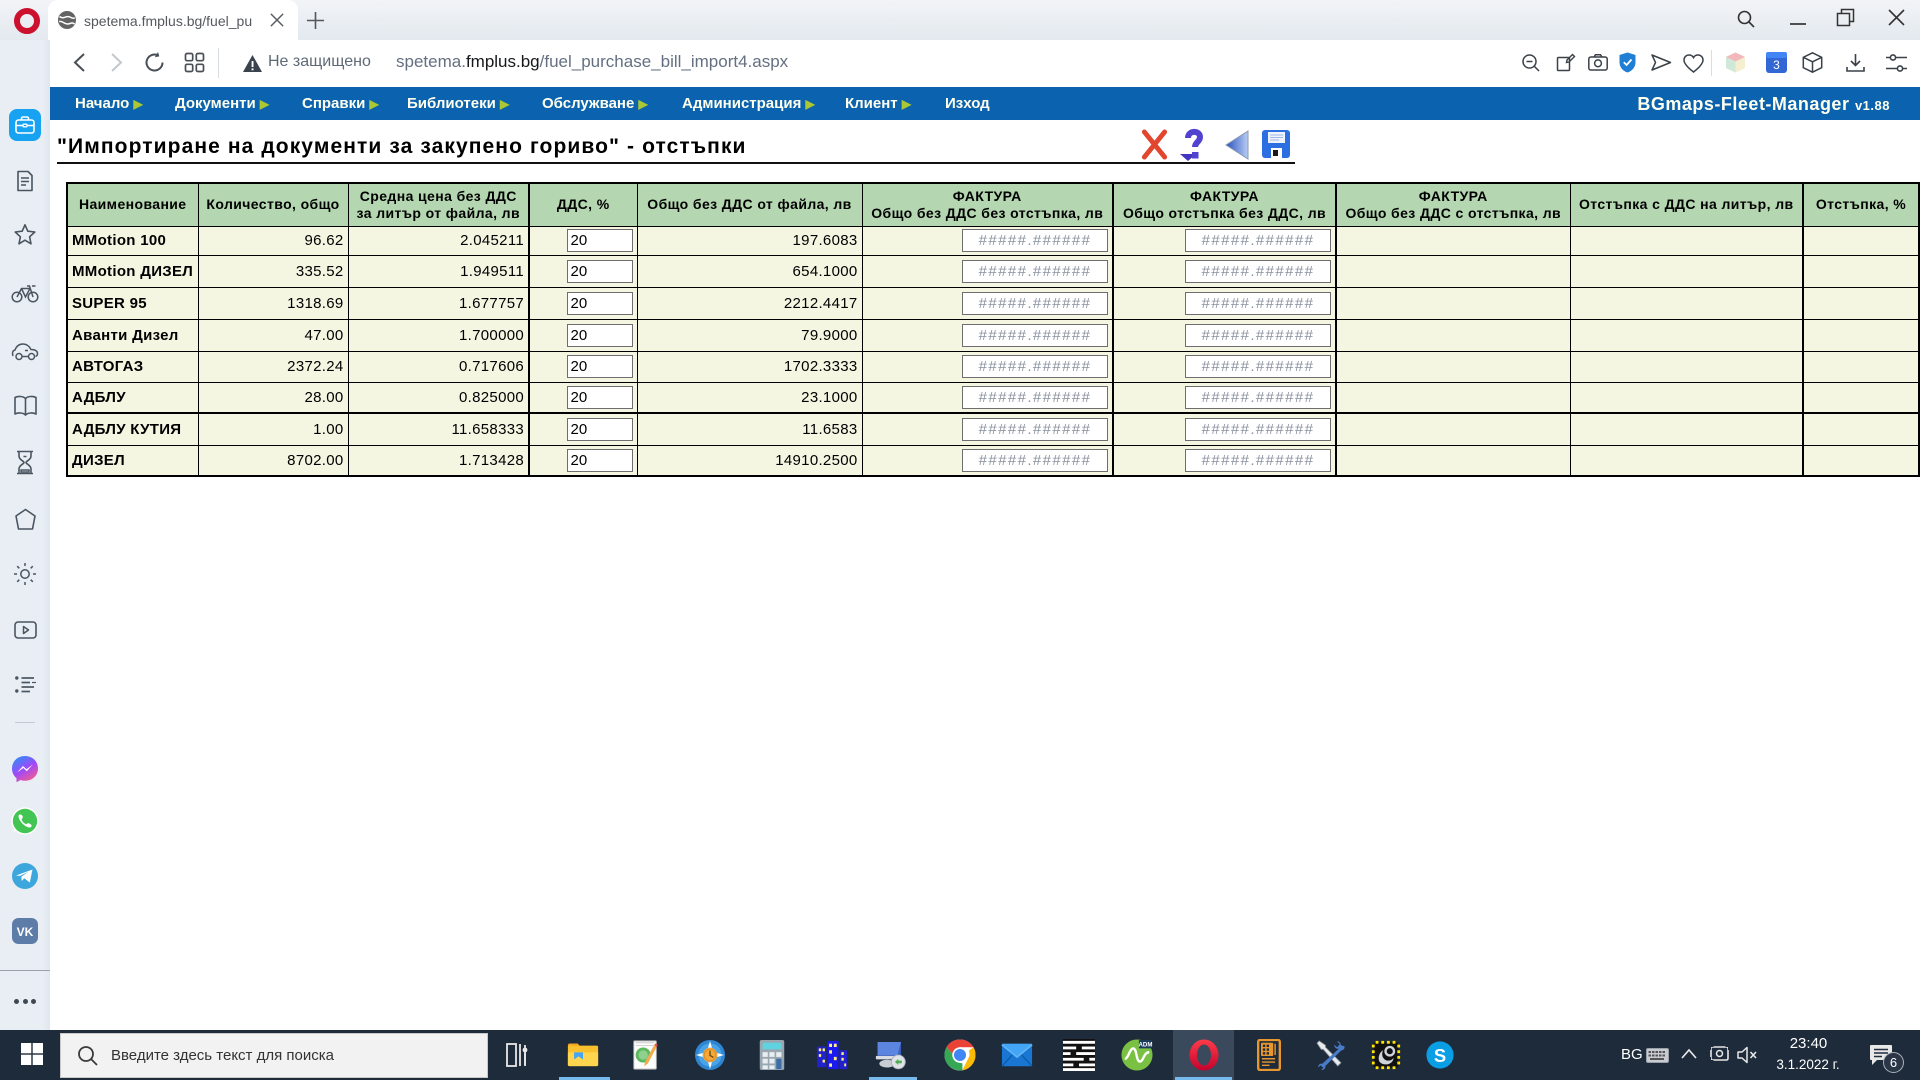  Describe the element at coordinates (1440, 1055) in the screenshot. I see `svg-text: S` at that location.